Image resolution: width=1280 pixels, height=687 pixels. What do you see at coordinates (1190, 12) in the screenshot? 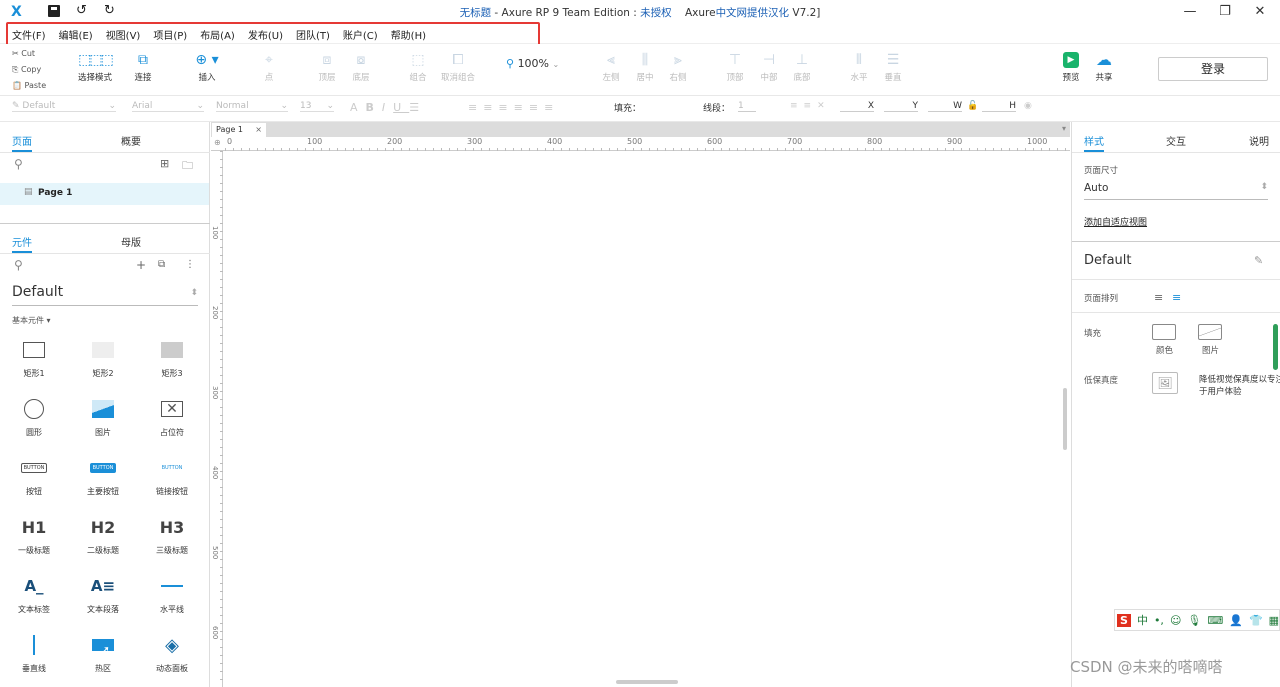
I see `minimize-button: —` at bounding box center [1190, 12].